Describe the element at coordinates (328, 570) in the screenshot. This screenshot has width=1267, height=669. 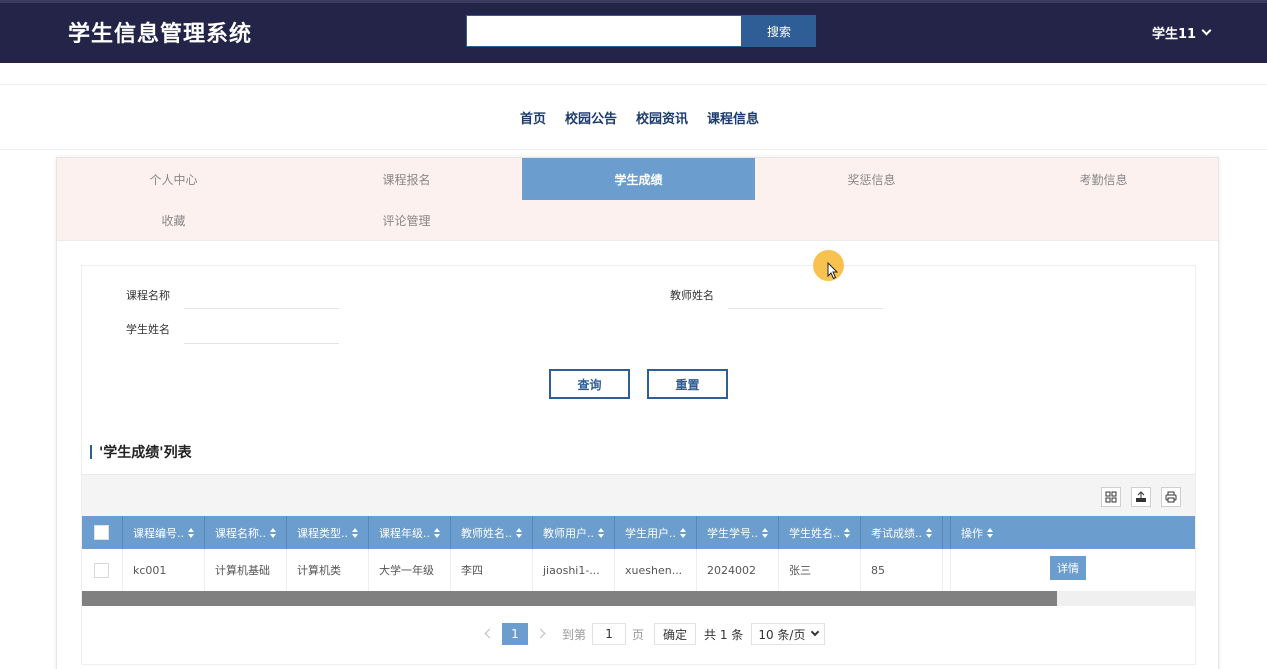
I see `cell-course-type: 计算机类` at that location.